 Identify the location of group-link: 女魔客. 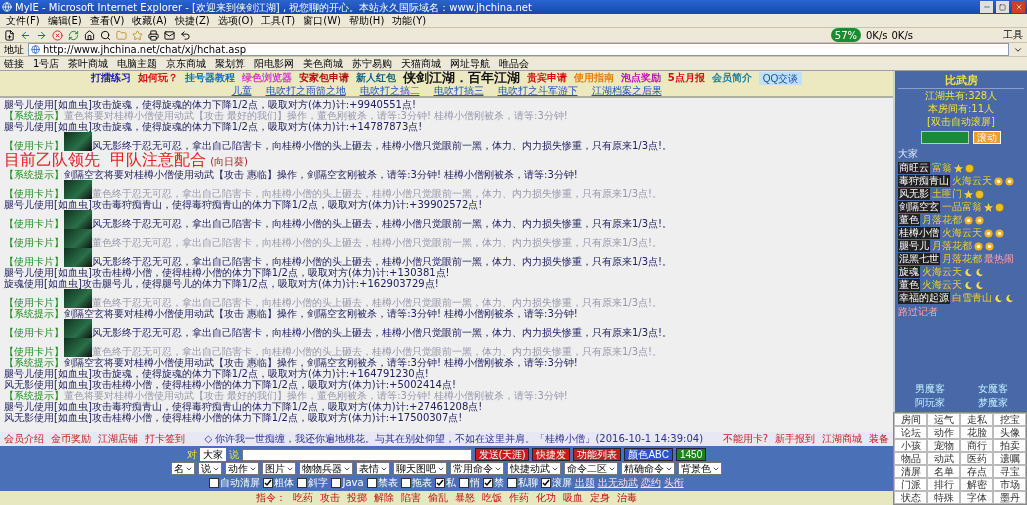
(992, 389).